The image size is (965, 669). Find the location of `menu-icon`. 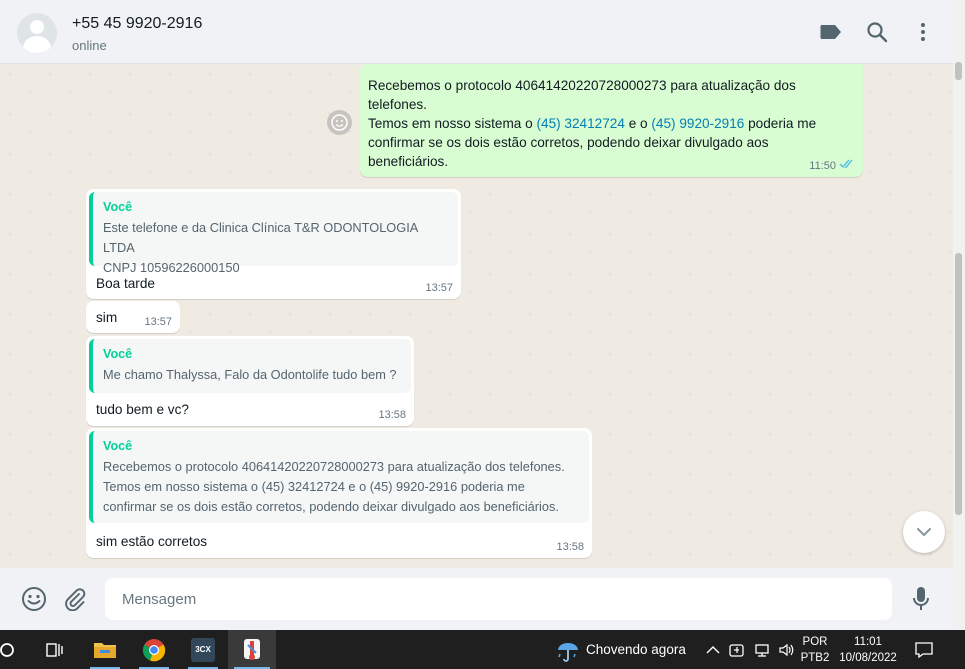

menu-icon is located at coordinates (923, 32).